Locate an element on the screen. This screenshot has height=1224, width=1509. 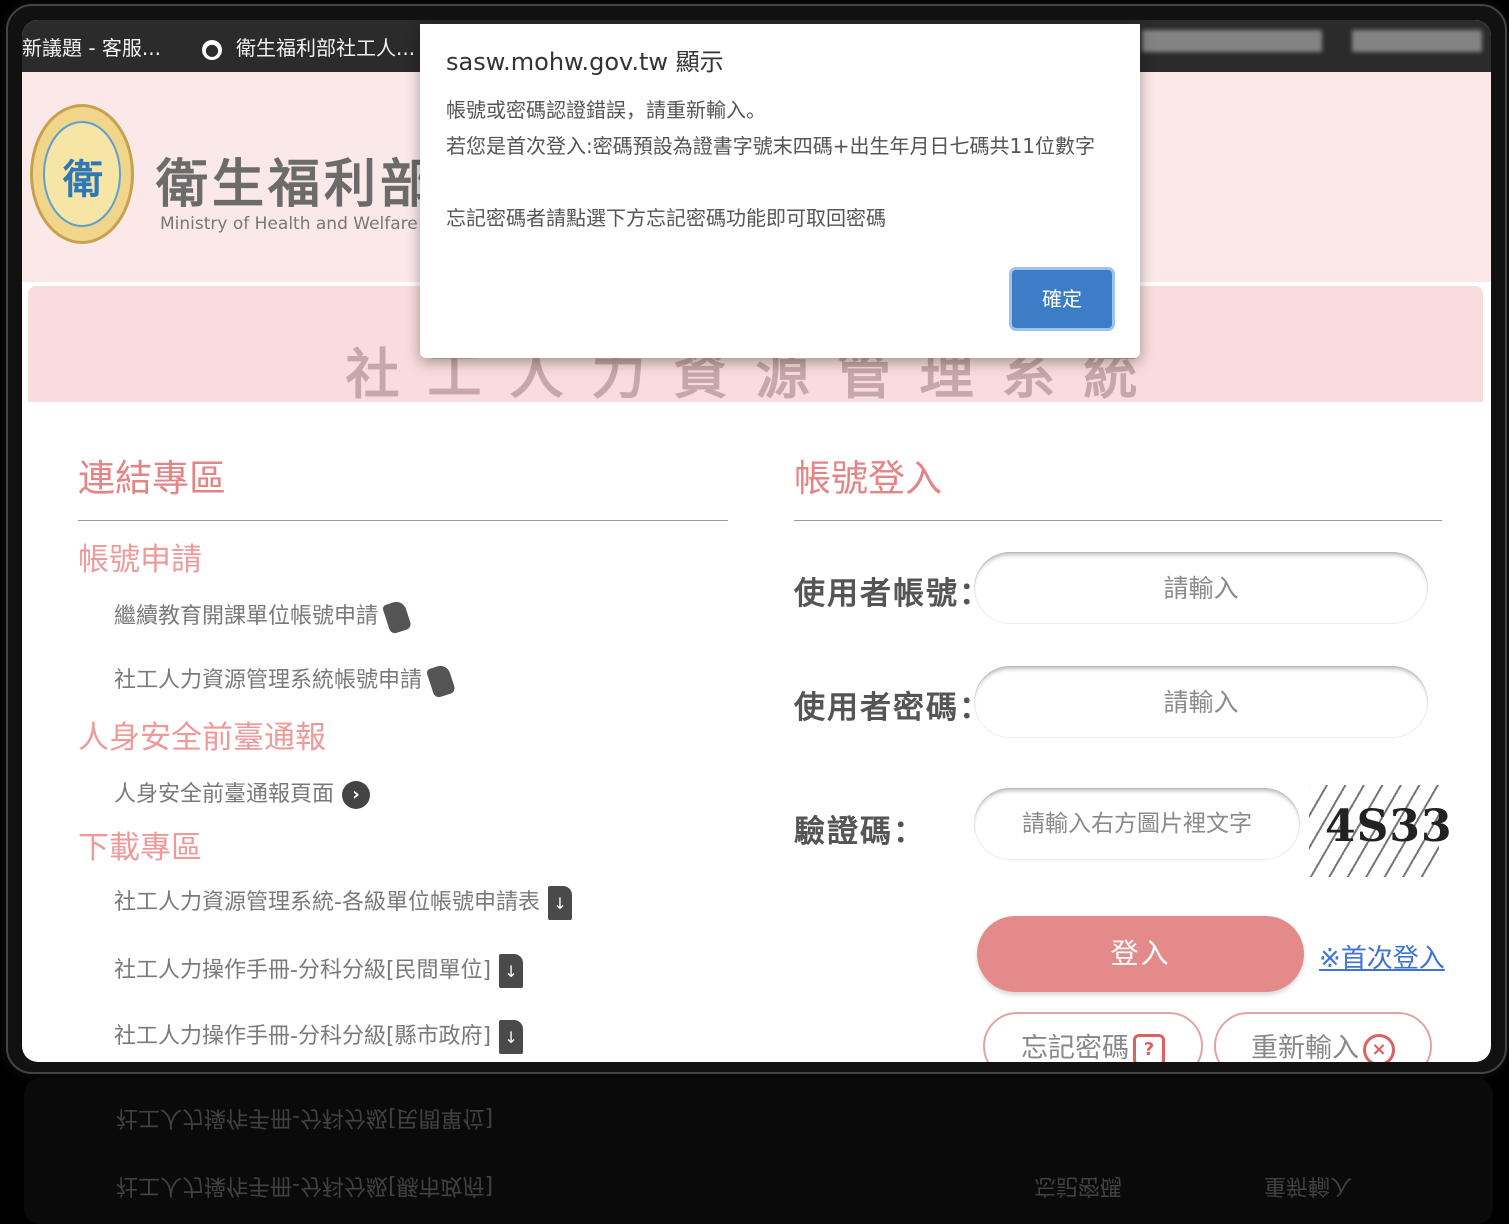
close-circle-icon: × is located at coordinates (1379, 1047).